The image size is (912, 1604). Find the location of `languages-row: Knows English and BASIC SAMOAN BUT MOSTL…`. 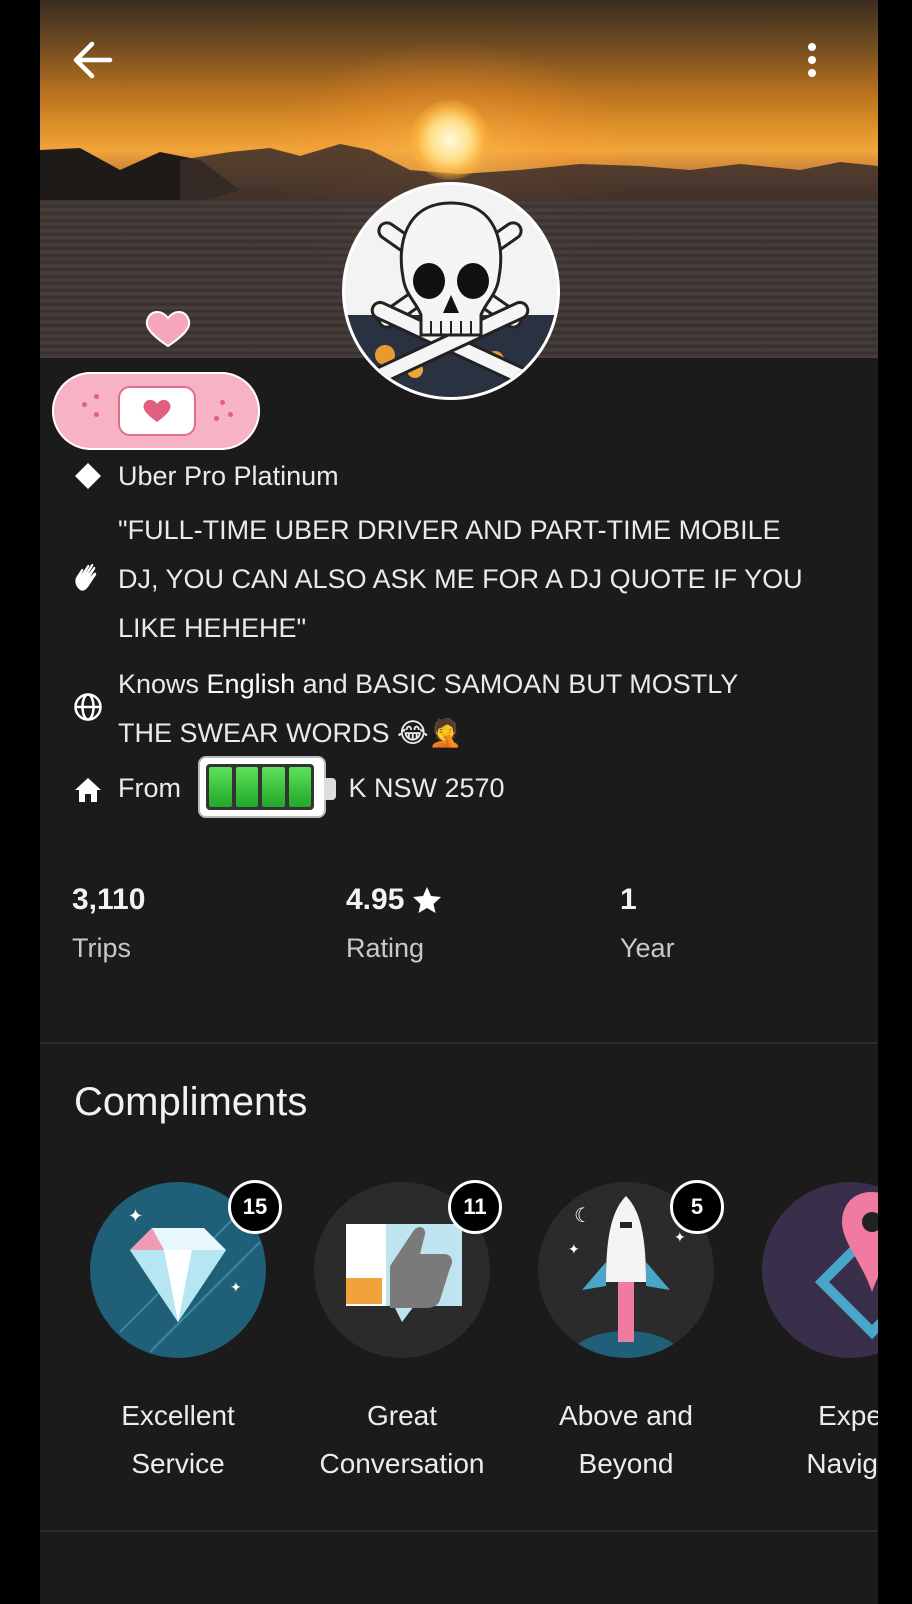

languages-row: Knows English and BASIC SAMOAN BUT MOSTL… is located at coordinates (434, 709).